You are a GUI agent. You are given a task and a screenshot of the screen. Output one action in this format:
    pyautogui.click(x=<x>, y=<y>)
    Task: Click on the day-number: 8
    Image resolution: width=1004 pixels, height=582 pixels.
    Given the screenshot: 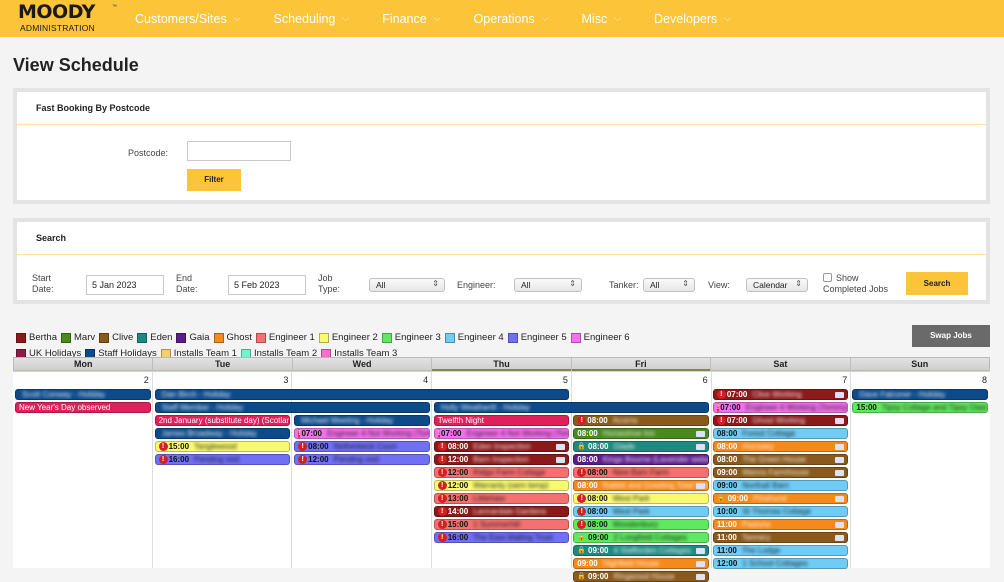 What is the action you would take?
    pyautogui.click(x=920, y=379)
    